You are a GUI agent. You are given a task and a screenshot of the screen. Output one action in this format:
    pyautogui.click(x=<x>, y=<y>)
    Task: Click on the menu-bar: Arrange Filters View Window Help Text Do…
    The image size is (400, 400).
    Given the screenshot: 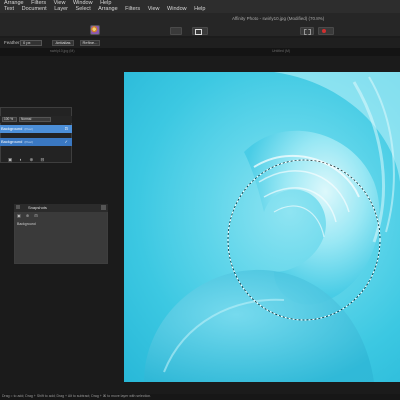 What is the action you would take?
    pyautogui.click(x=200, y=6)
    